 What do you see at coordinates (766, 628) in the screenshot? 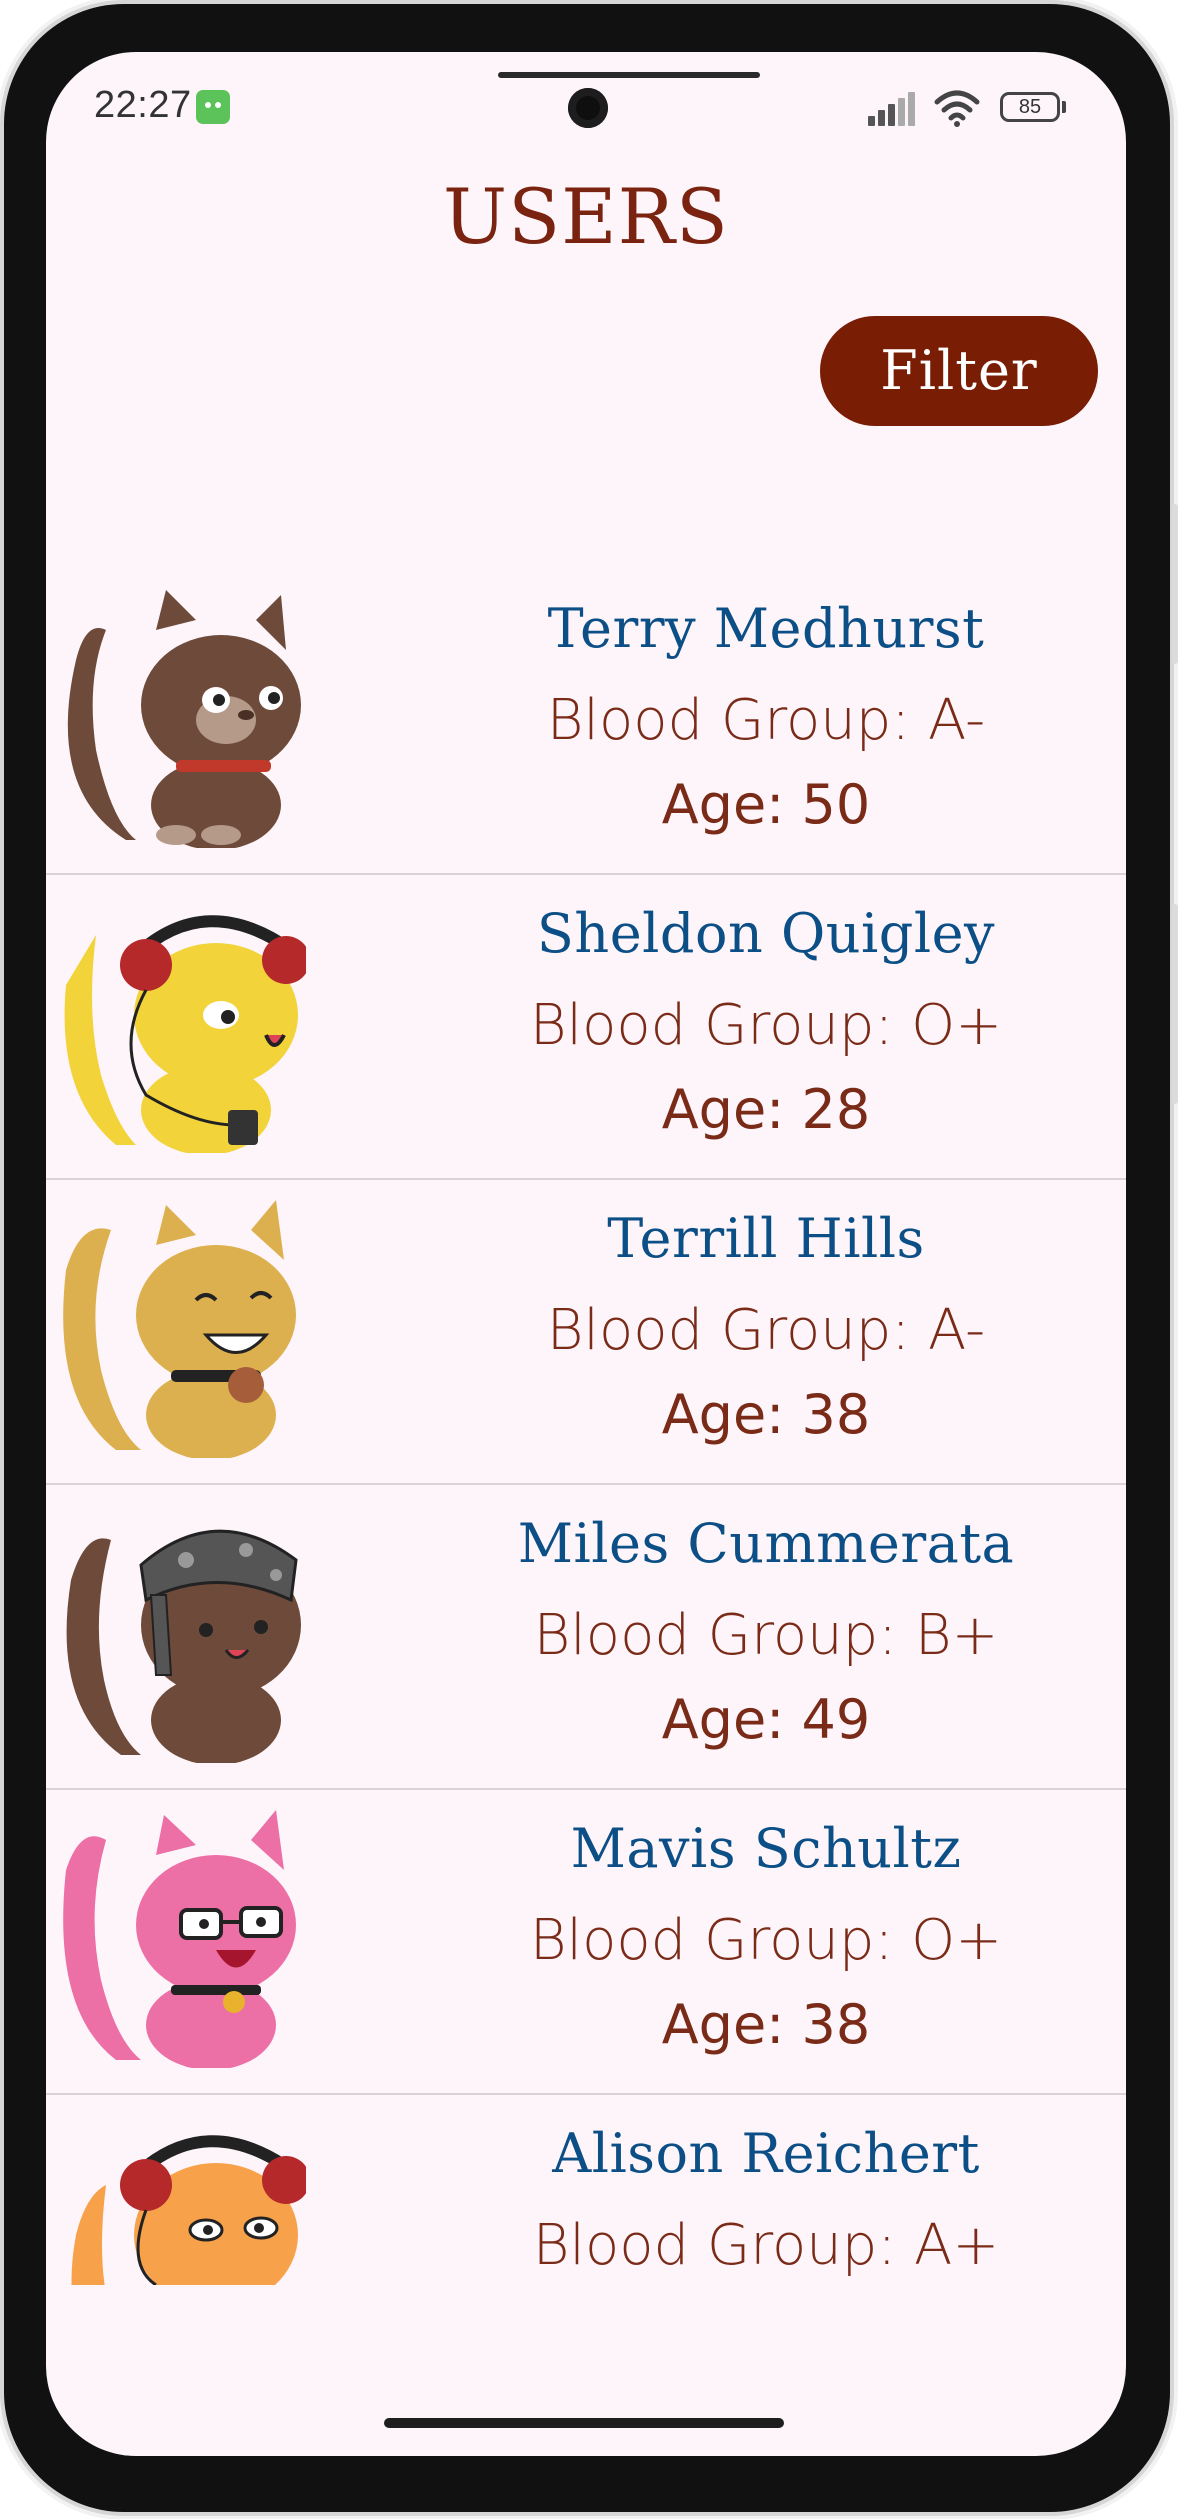
I see `user-name: Terry Medhurst` at bounding box center [766, 628].